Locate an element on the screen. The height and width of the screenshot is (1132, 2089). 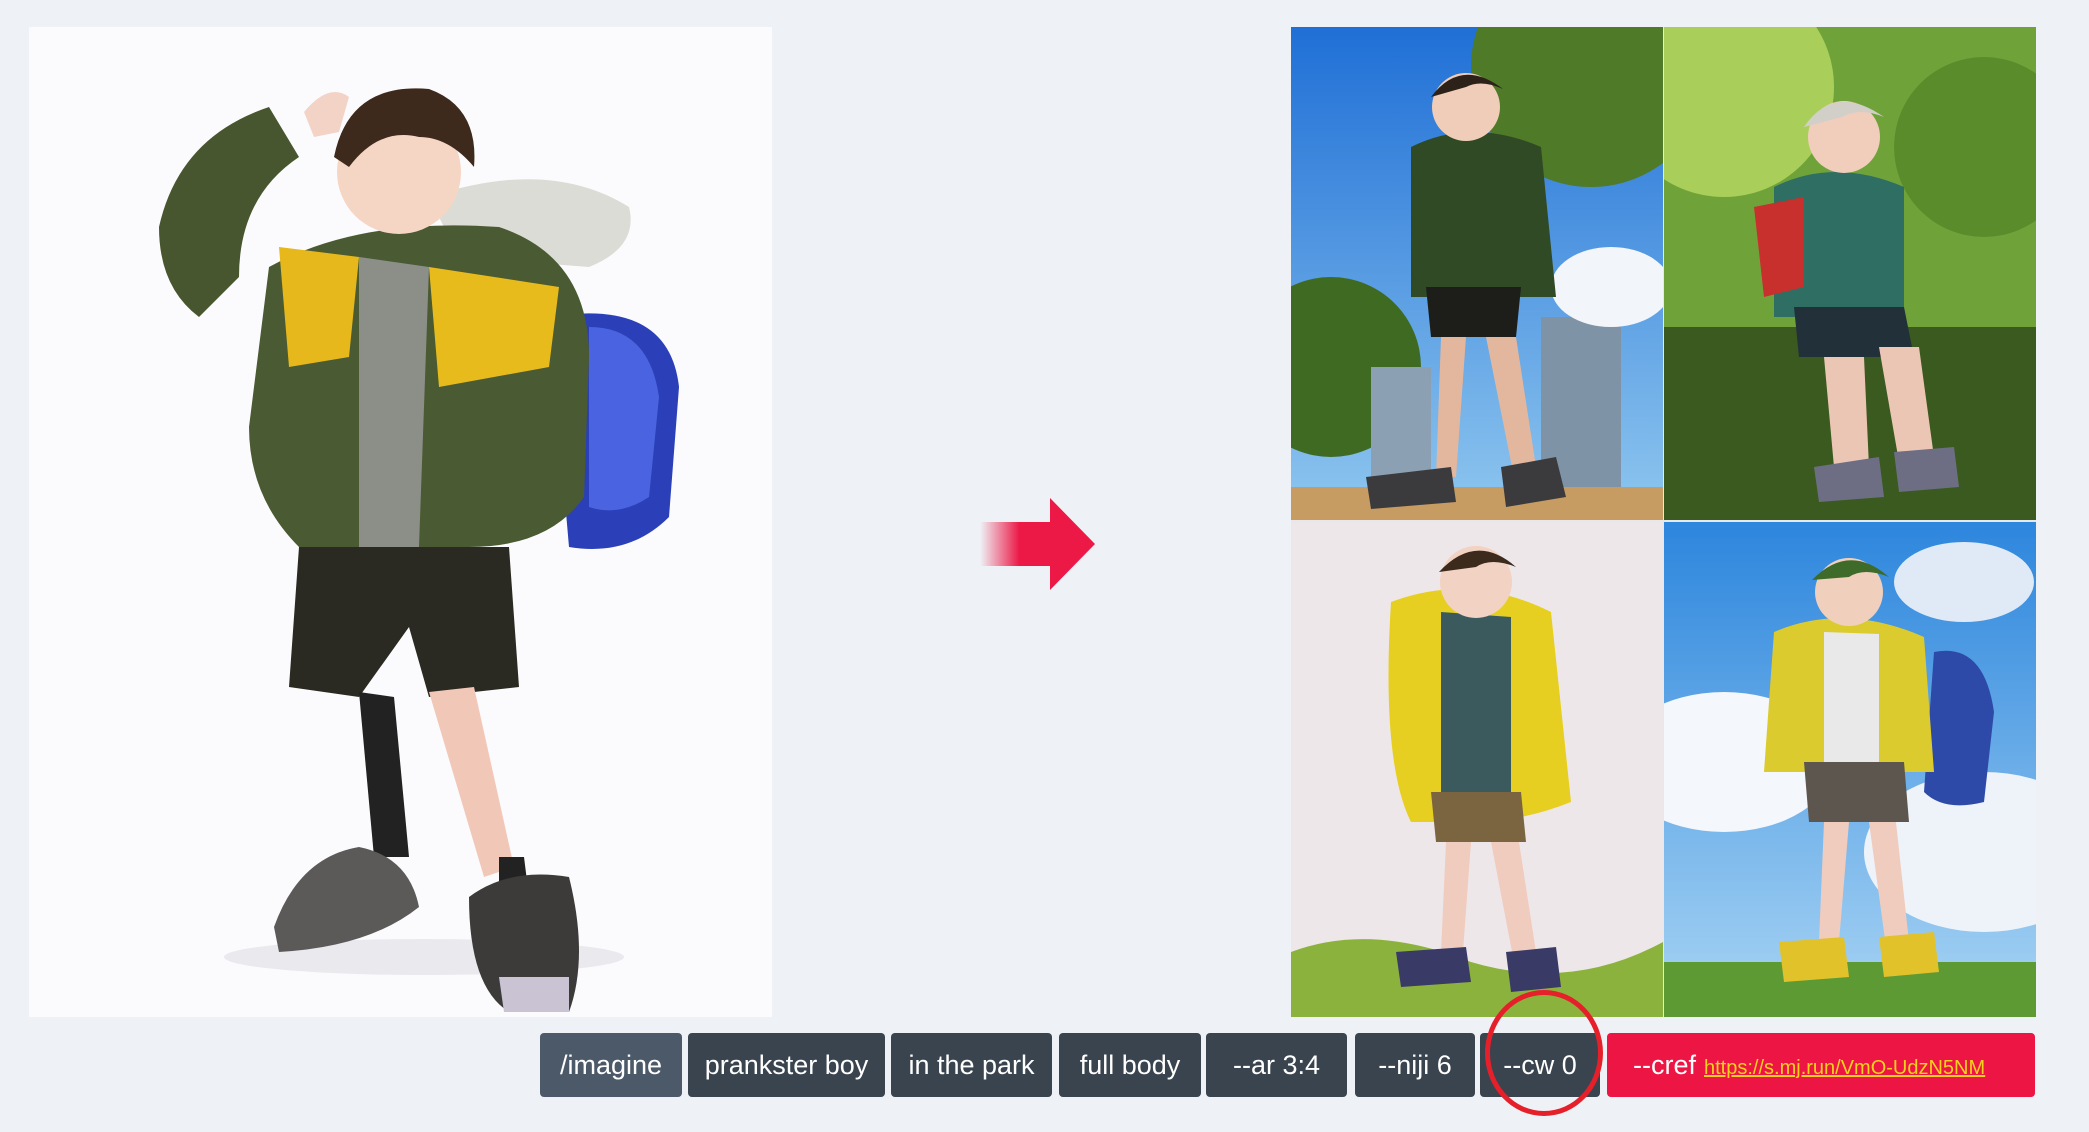
chip-niji: --niji 6 is located at coordinates (1415, 1065).